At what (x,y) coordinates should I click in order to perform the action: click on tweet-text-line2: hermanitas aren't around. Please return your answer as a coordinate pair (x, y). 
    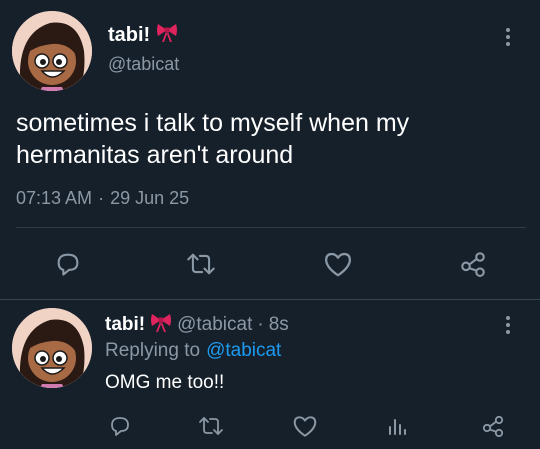
    Looking at the image, I should click on (155, 155).